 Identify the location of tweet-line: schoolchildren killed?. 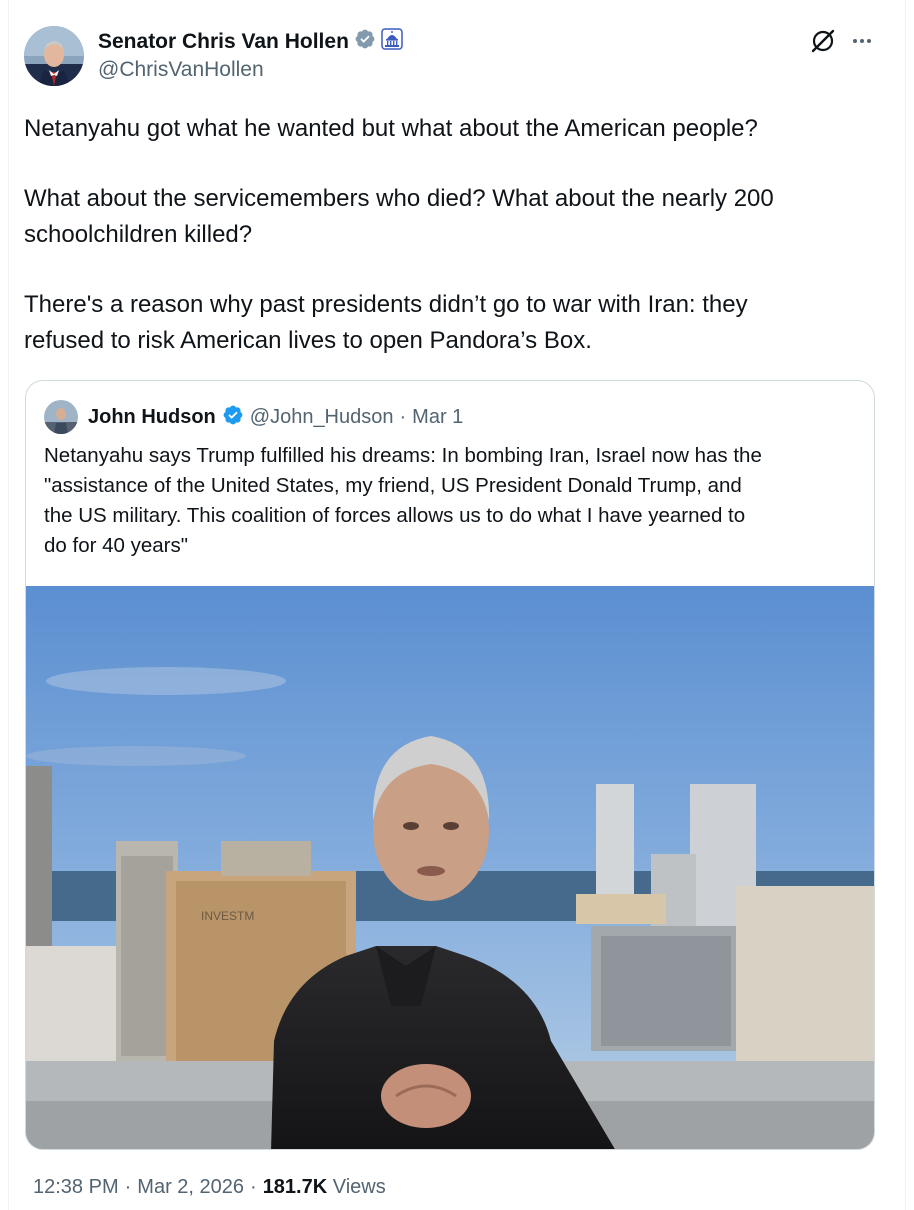
(138, 234).